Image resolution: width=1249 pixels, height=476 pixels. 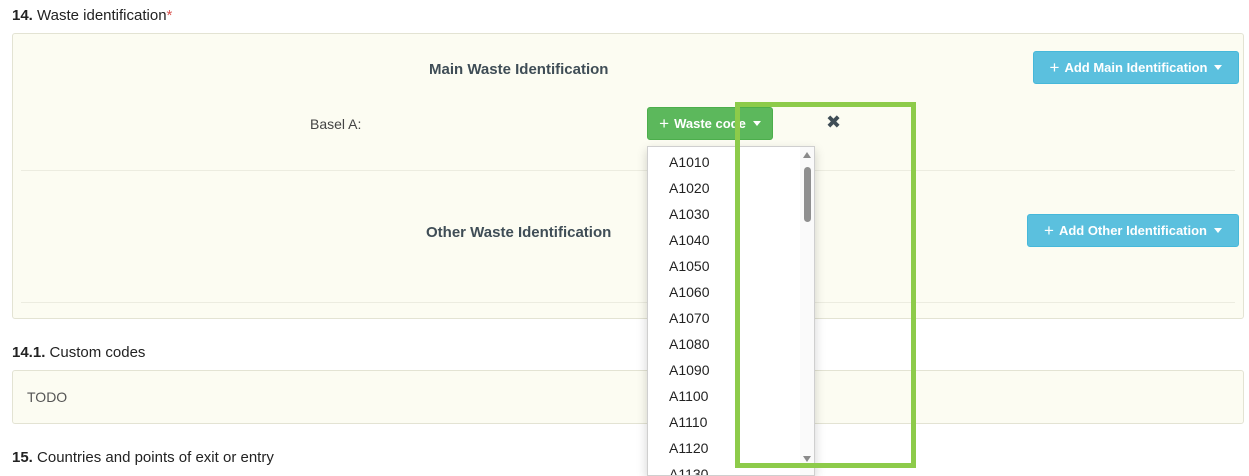 I want to click on scroll-up-arrow-icon, so click(x=807, y=155).